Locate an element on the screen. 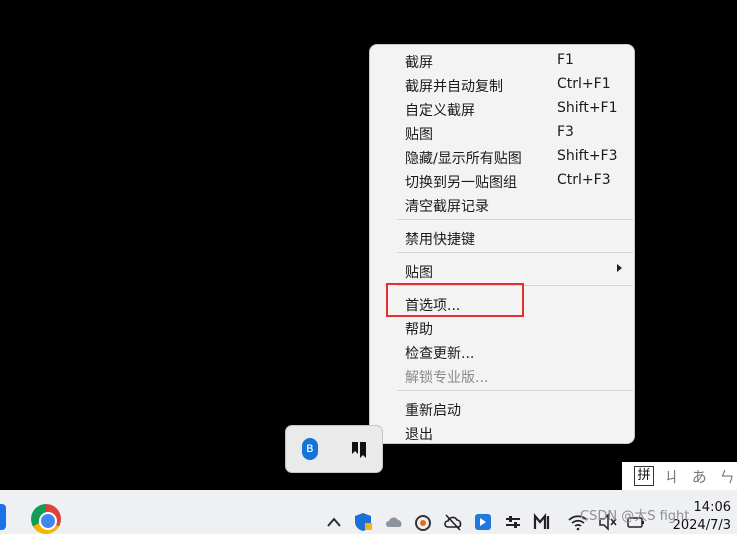 Image resolution: width=737 pixels, height=534 pixels. menu-item-exit: 退出 is located at coordinates (502, 432).